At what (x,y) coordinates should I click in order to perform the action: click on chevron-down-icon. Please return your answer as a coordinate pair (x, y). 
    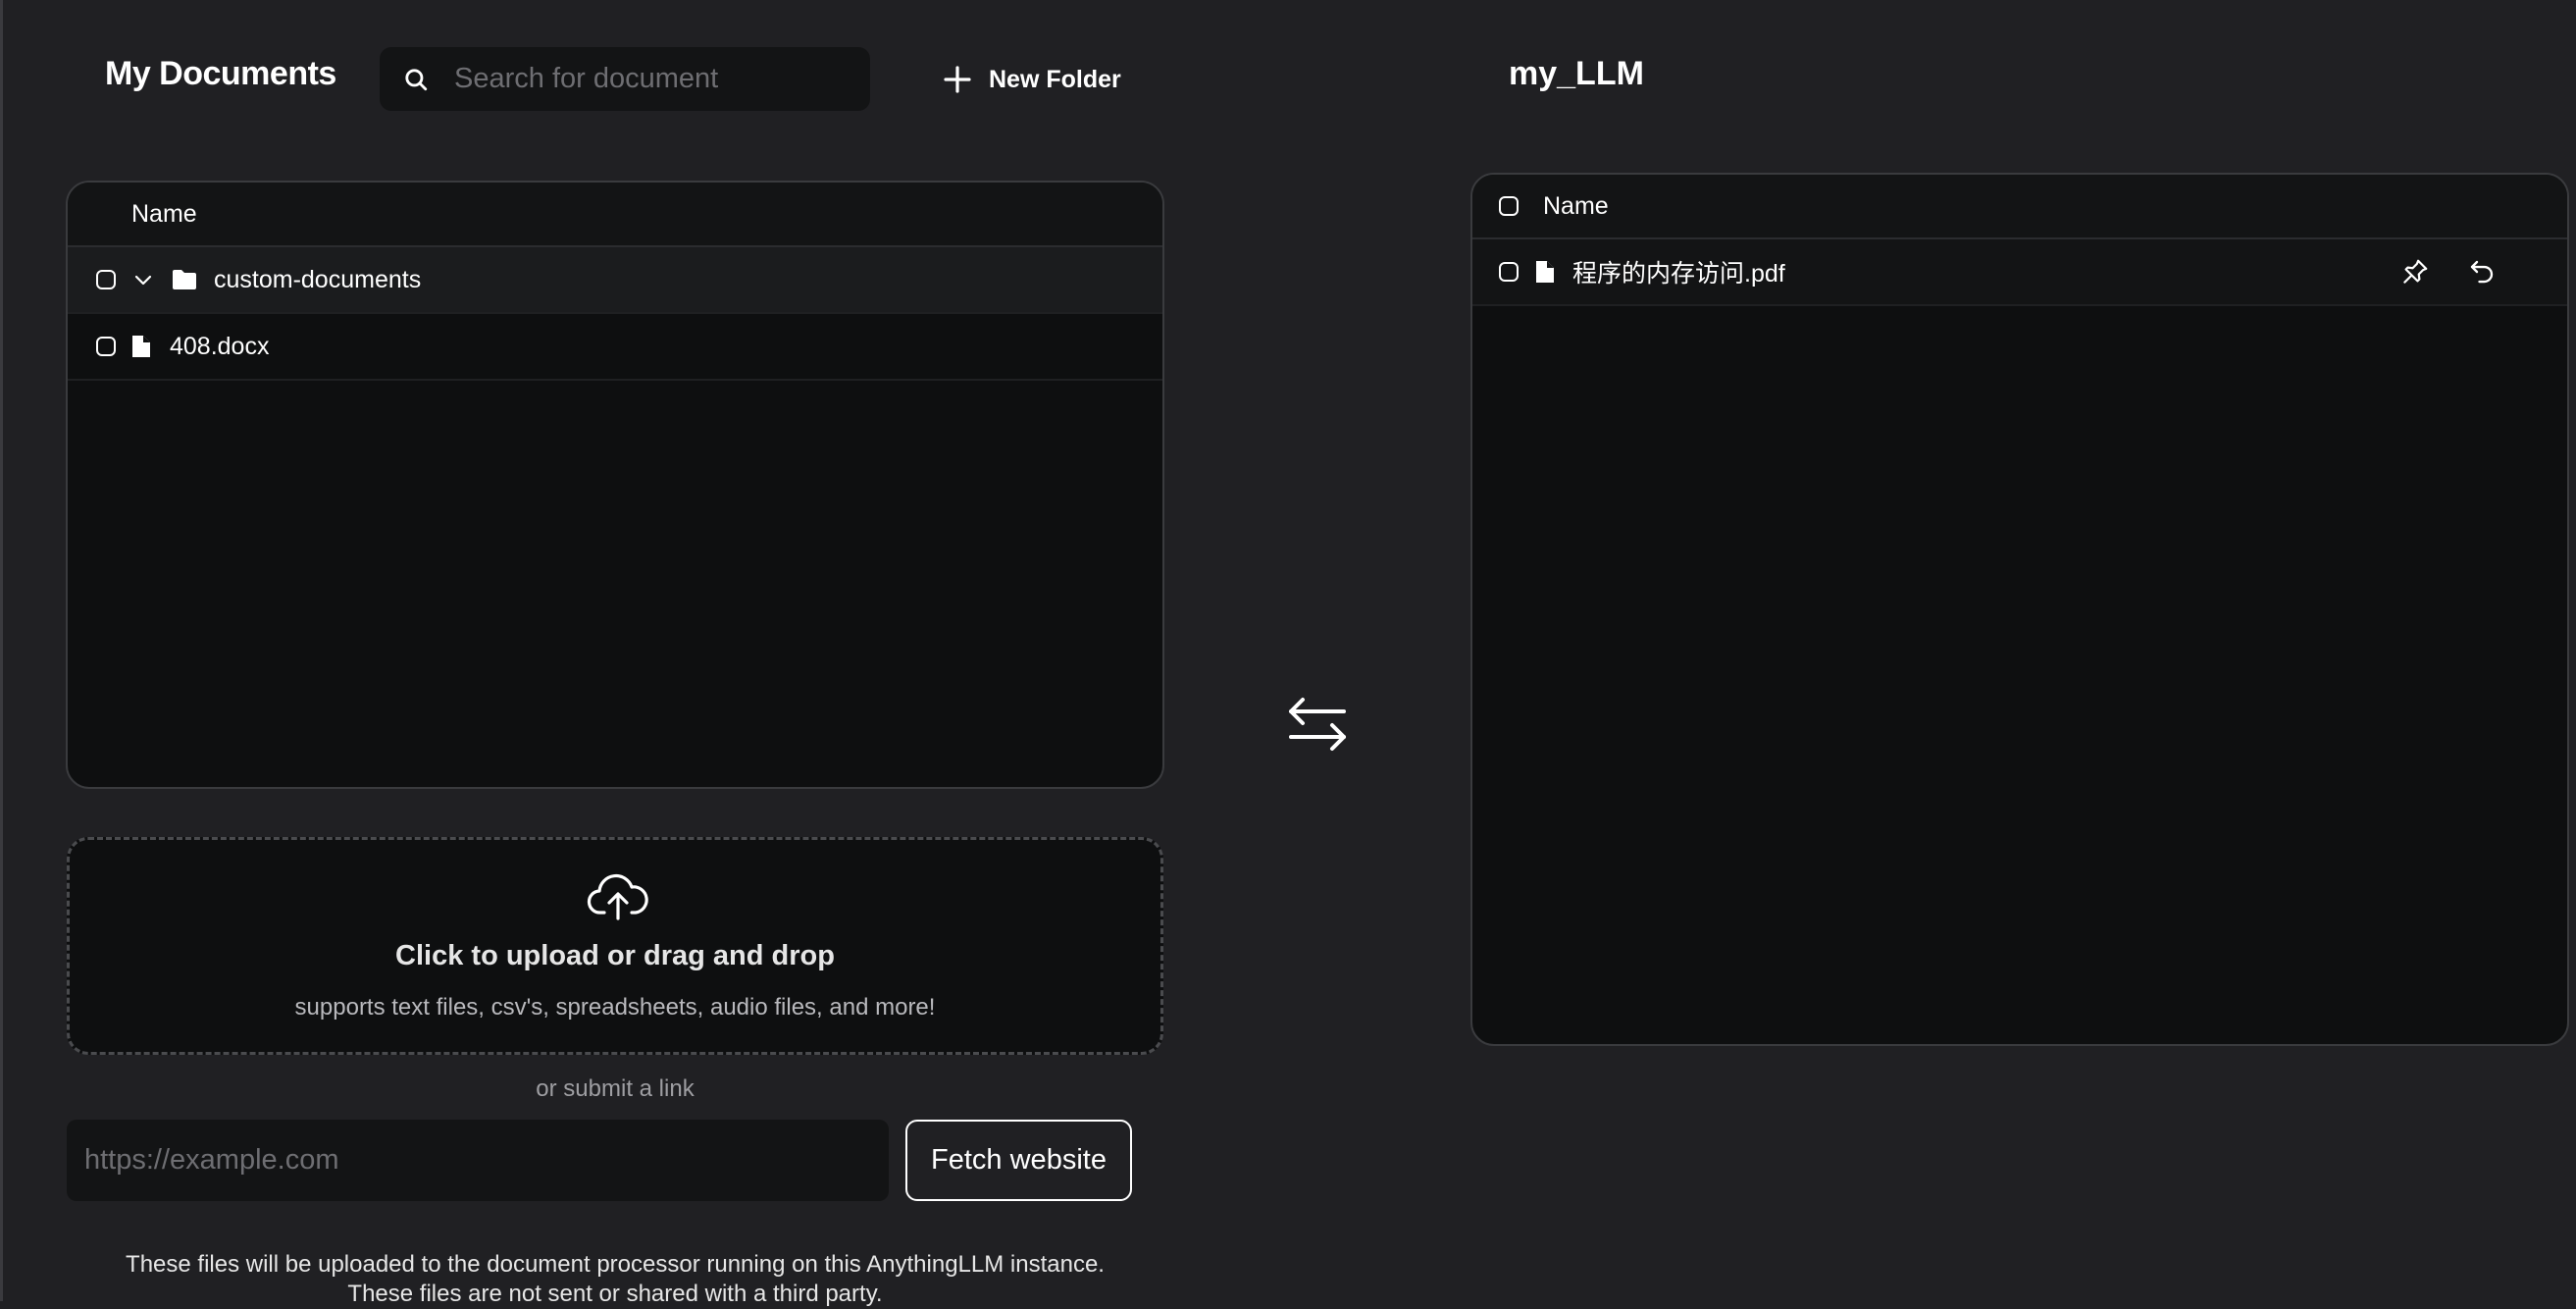
    Looking at the image, I should click on (143, 279).